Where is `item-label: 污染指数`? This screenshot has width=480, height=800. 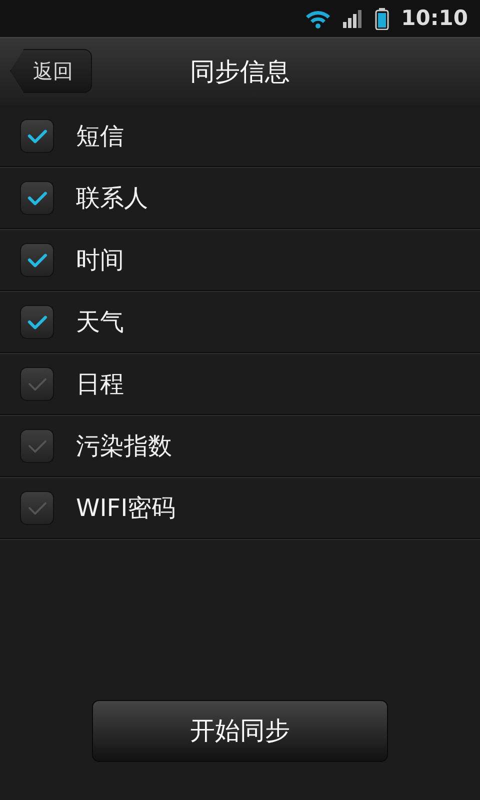 item-label: 污染指数 is located at coordinates (124, 446).